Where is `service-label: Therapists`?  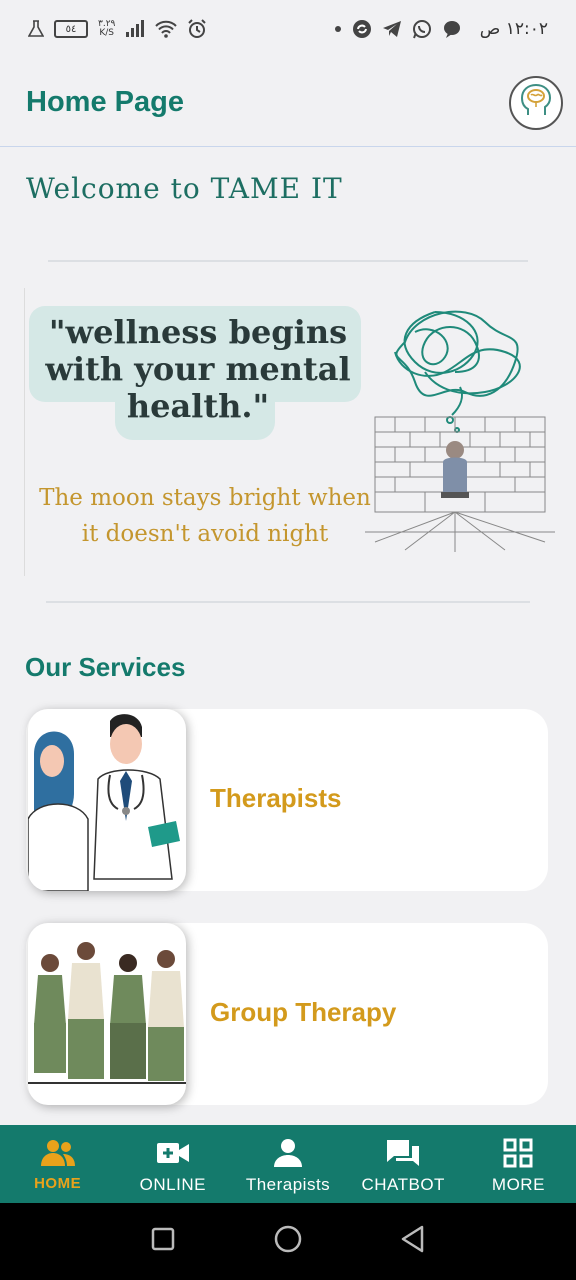 service-label: Therapists is located at coordinates (276, 798).